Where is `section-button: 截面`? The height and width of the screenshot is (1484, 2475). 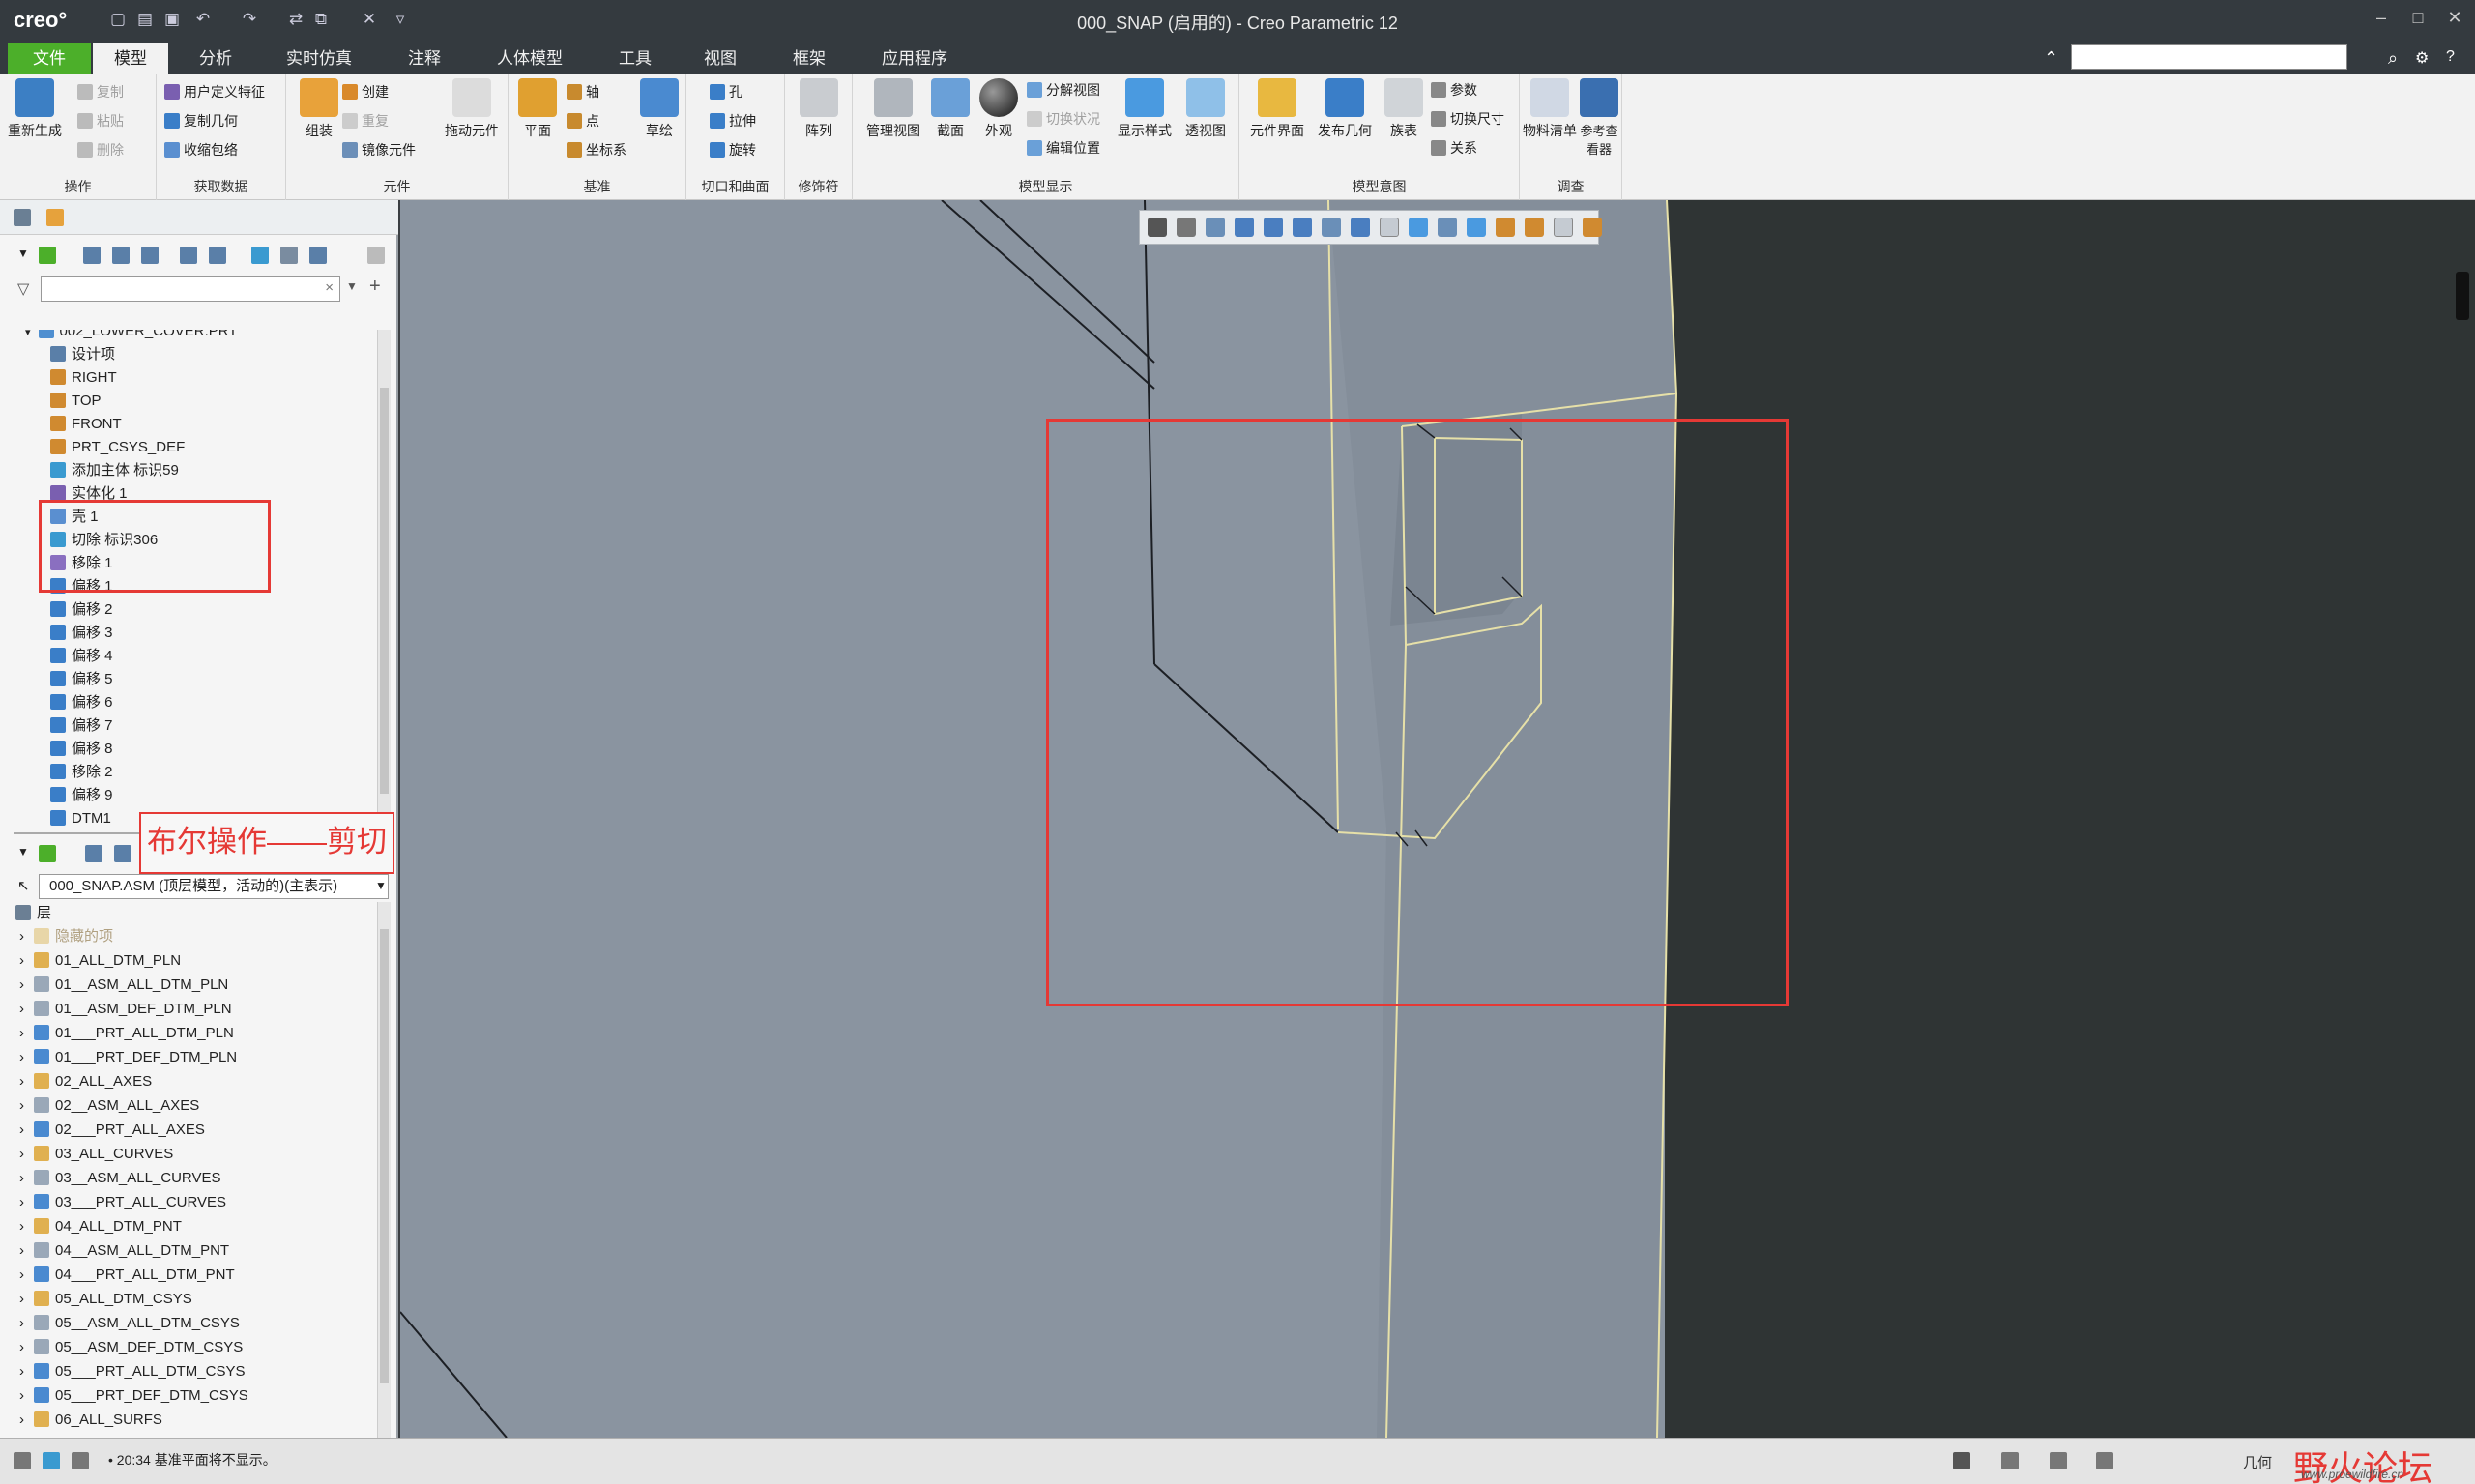 section-button: 截面 is located at coordinates (950, 107).